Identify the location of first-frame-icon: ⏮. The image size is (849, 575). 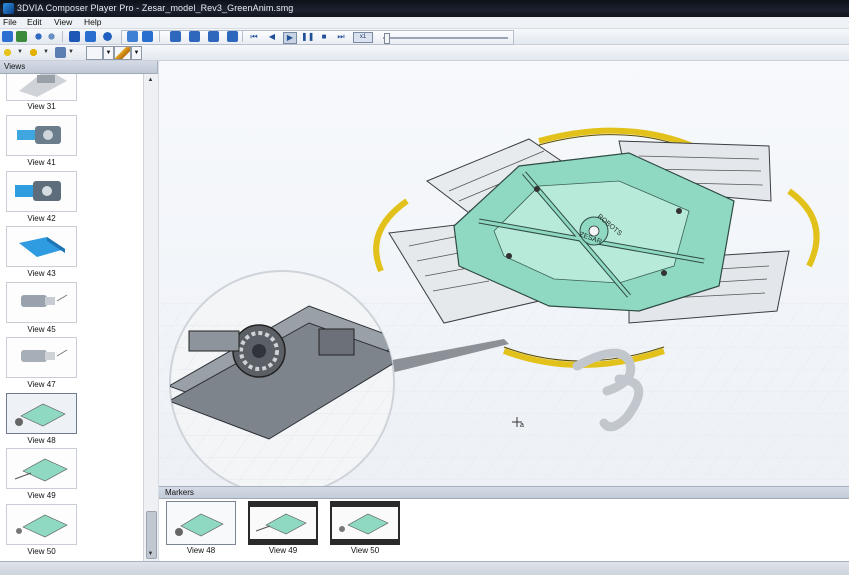
(254, 37).